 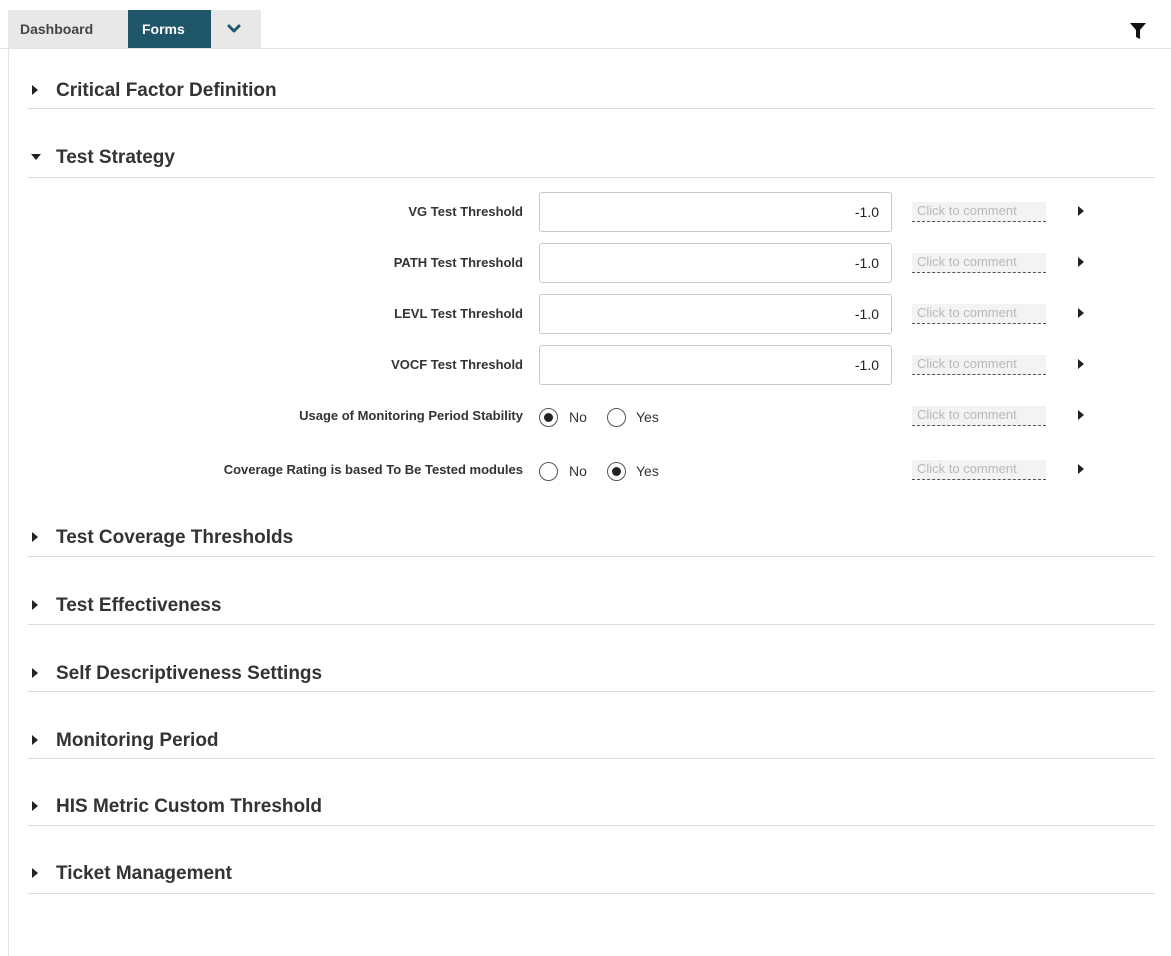 I want to click on section-title: Test Effectiveness, so click(x=139, y=605).